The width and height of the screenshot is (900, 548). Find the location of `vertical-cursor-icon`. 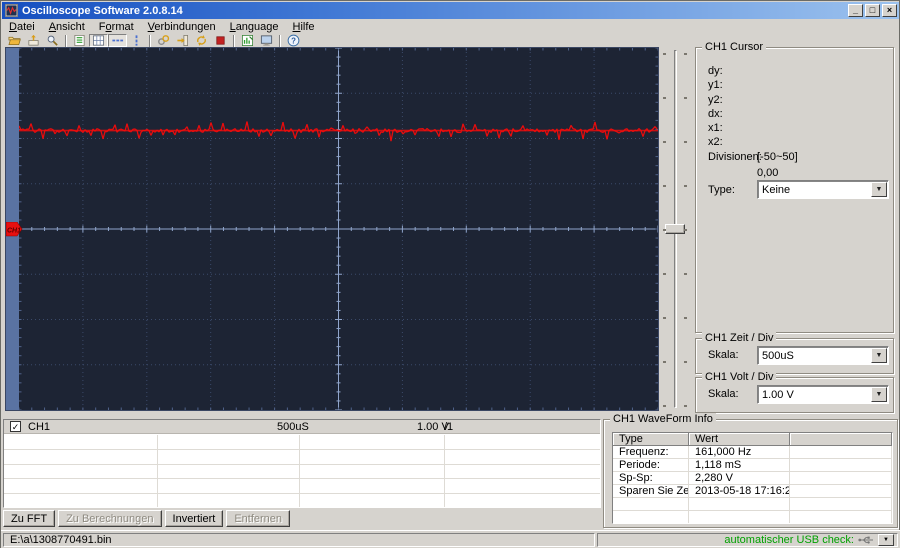

vertical-cursor-icon is located at coordinates (136, 40).